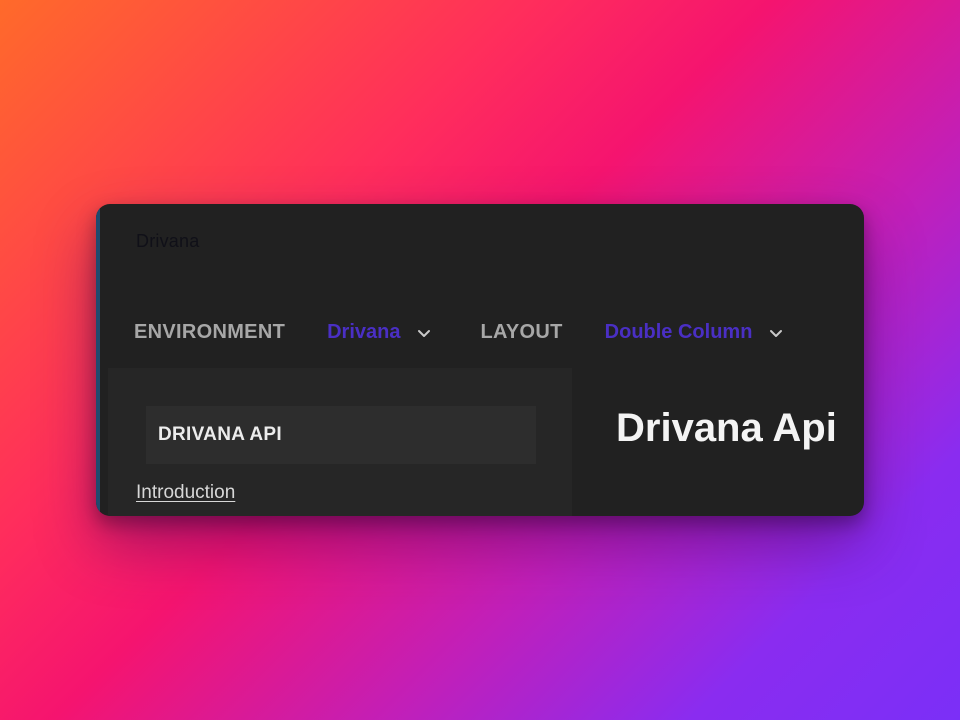 The width and height of the screenshot is (960, 720). What do you see at coordinates (521, 331) in the screenshot?
I see `layout-label: LAYOUT` at bounding box center [521, 331].